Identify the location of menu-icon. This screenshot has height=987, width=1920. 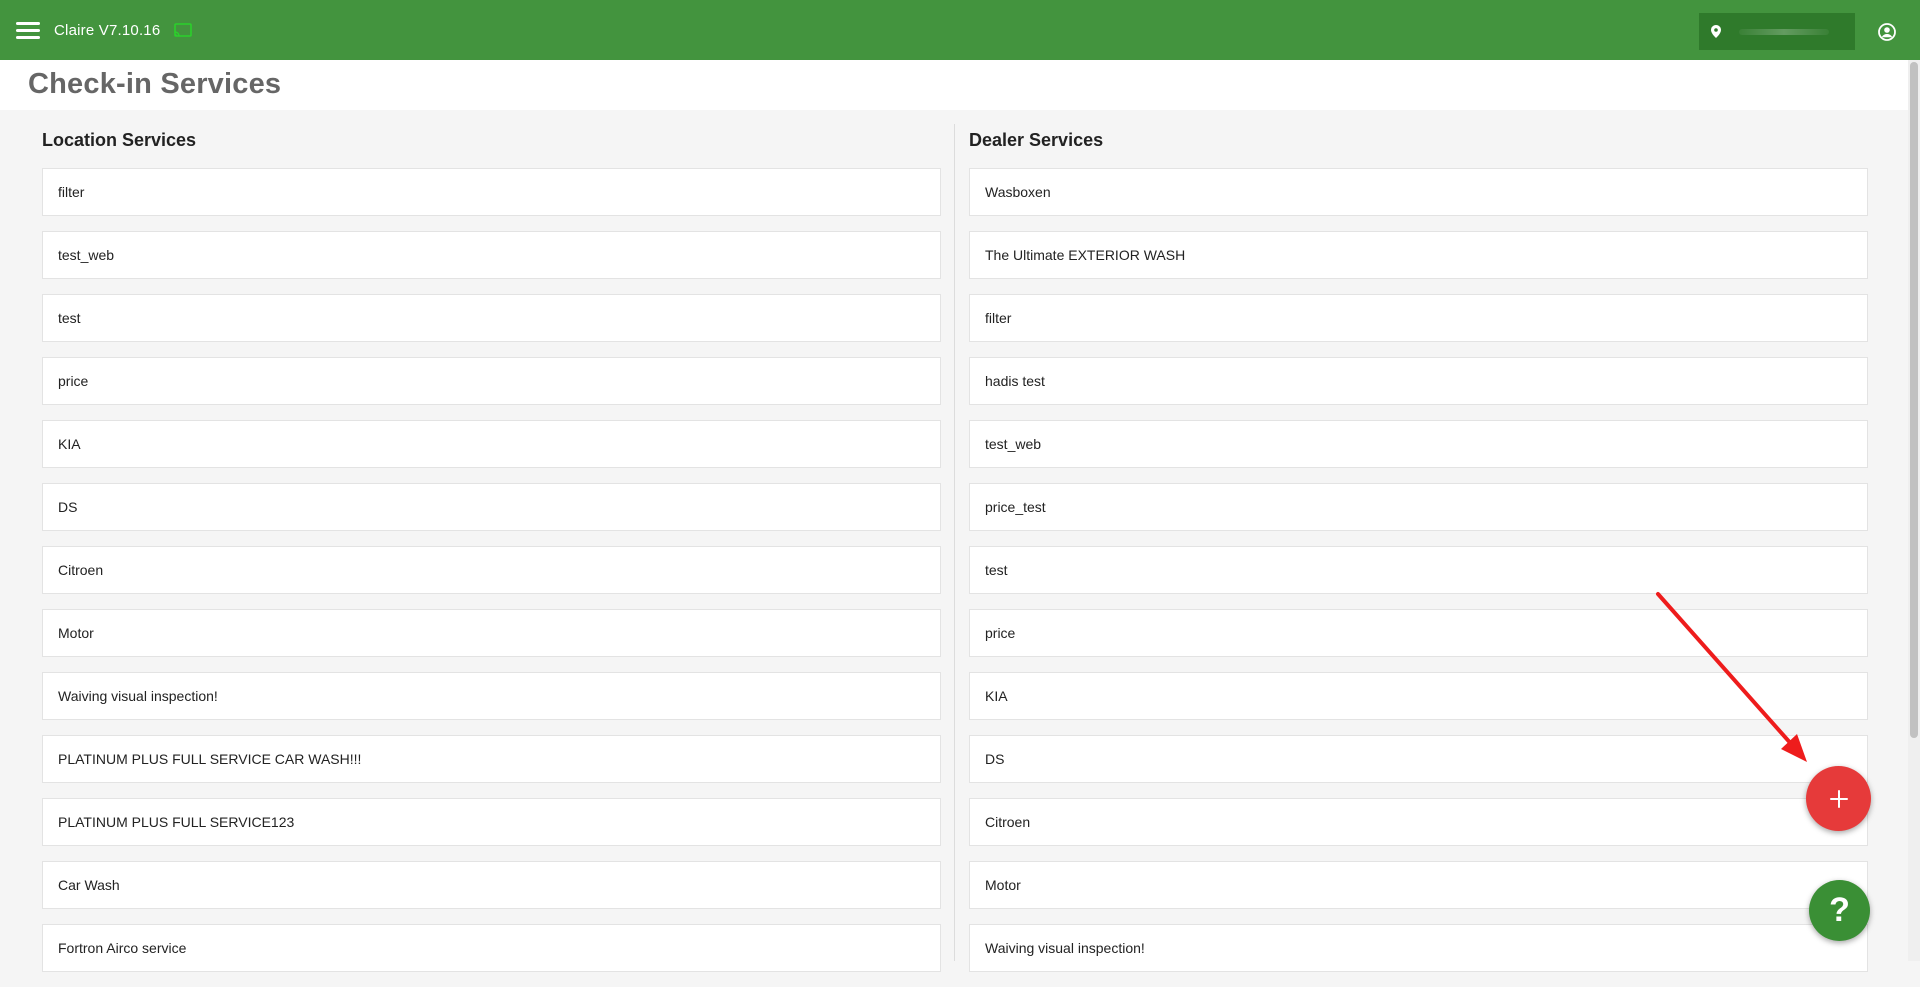
(28, 30).